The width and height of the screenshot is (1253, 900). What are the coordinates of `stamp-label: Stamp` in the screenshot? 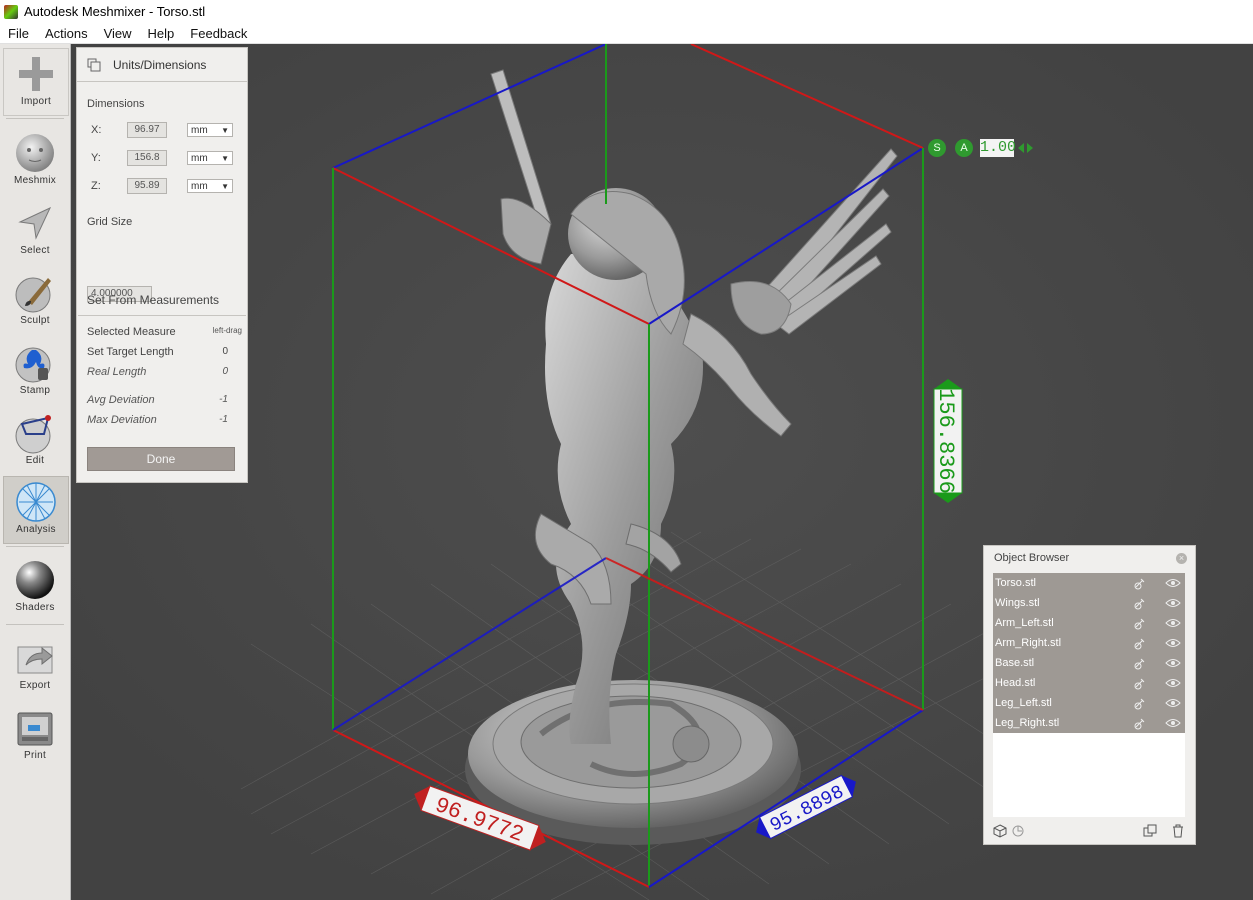 It's located at (35, 390).